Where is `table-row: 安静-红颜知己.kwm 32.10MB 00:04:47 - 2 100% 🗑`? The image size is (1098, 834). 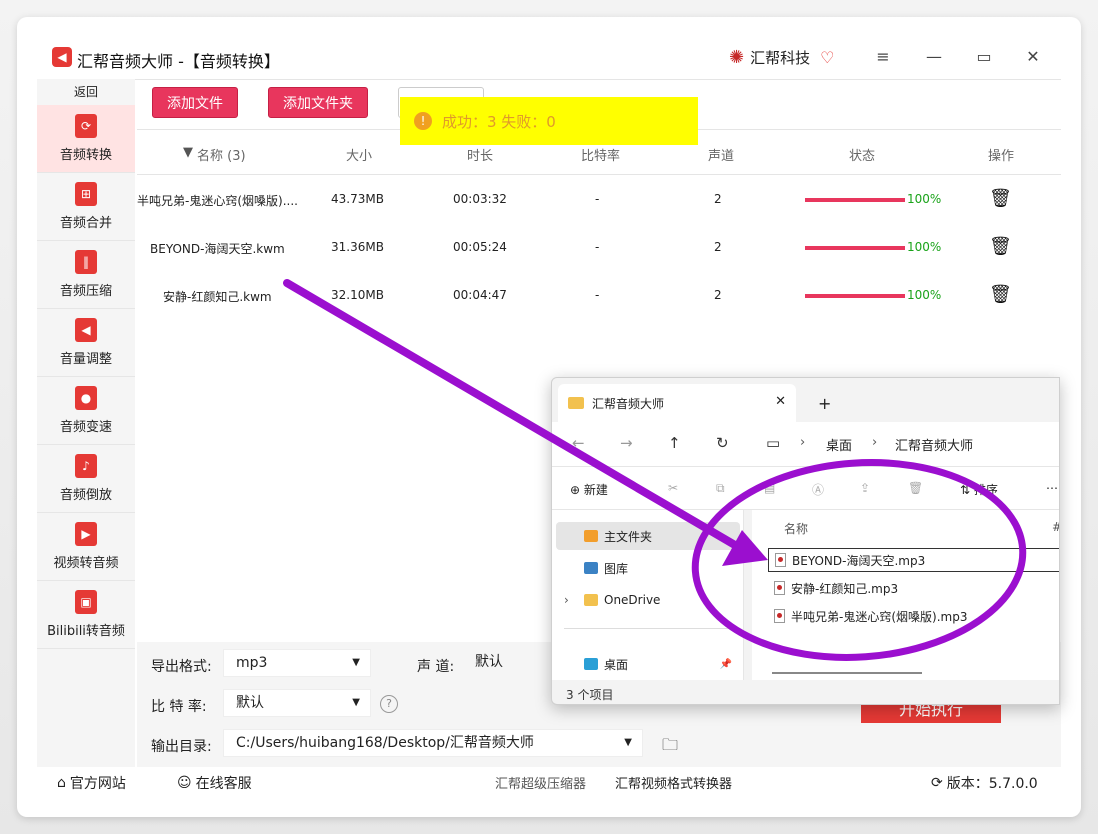
table-row: 安静-红颜知己.kwm 32.10MB 00:04:47 - 2 100% 🗑 is located at coordinates (599, 296).